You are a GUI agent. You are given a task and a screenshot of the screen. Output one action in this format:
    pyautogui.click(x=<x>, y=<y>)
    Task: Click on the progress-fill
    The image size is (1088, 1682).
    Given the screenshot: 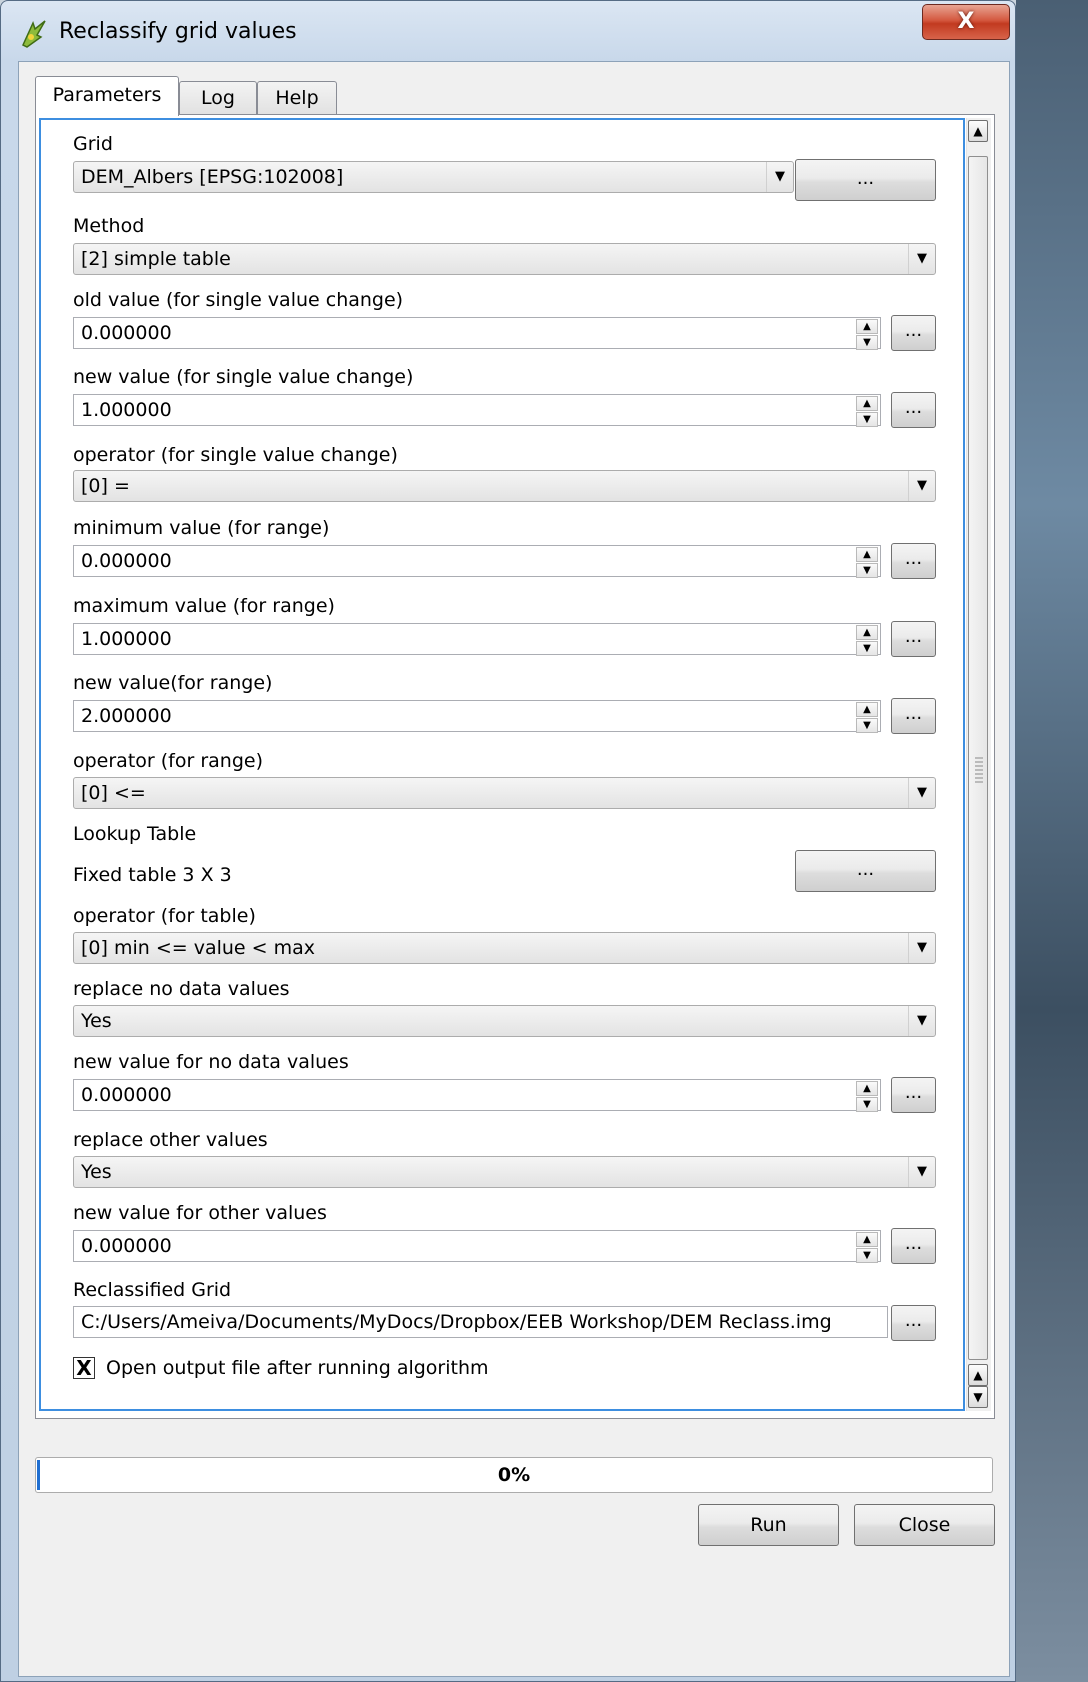 What is the action you would take?
    pyautogui.click(x=38, y=1475)
    